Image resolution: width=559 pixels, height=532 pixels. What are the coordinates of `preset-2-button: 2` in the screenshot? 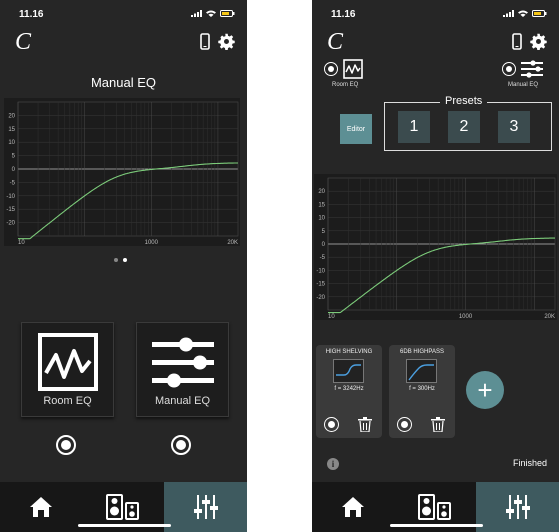 It's located at (464, 127).